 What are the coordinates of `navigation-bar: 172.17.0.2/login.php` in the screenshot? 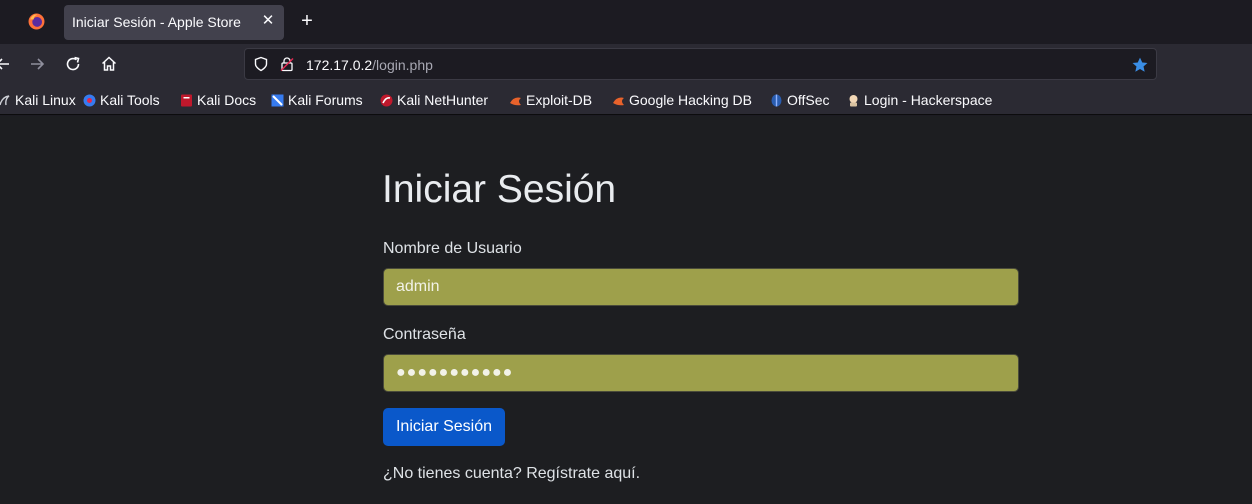 It's located at (626, 65).